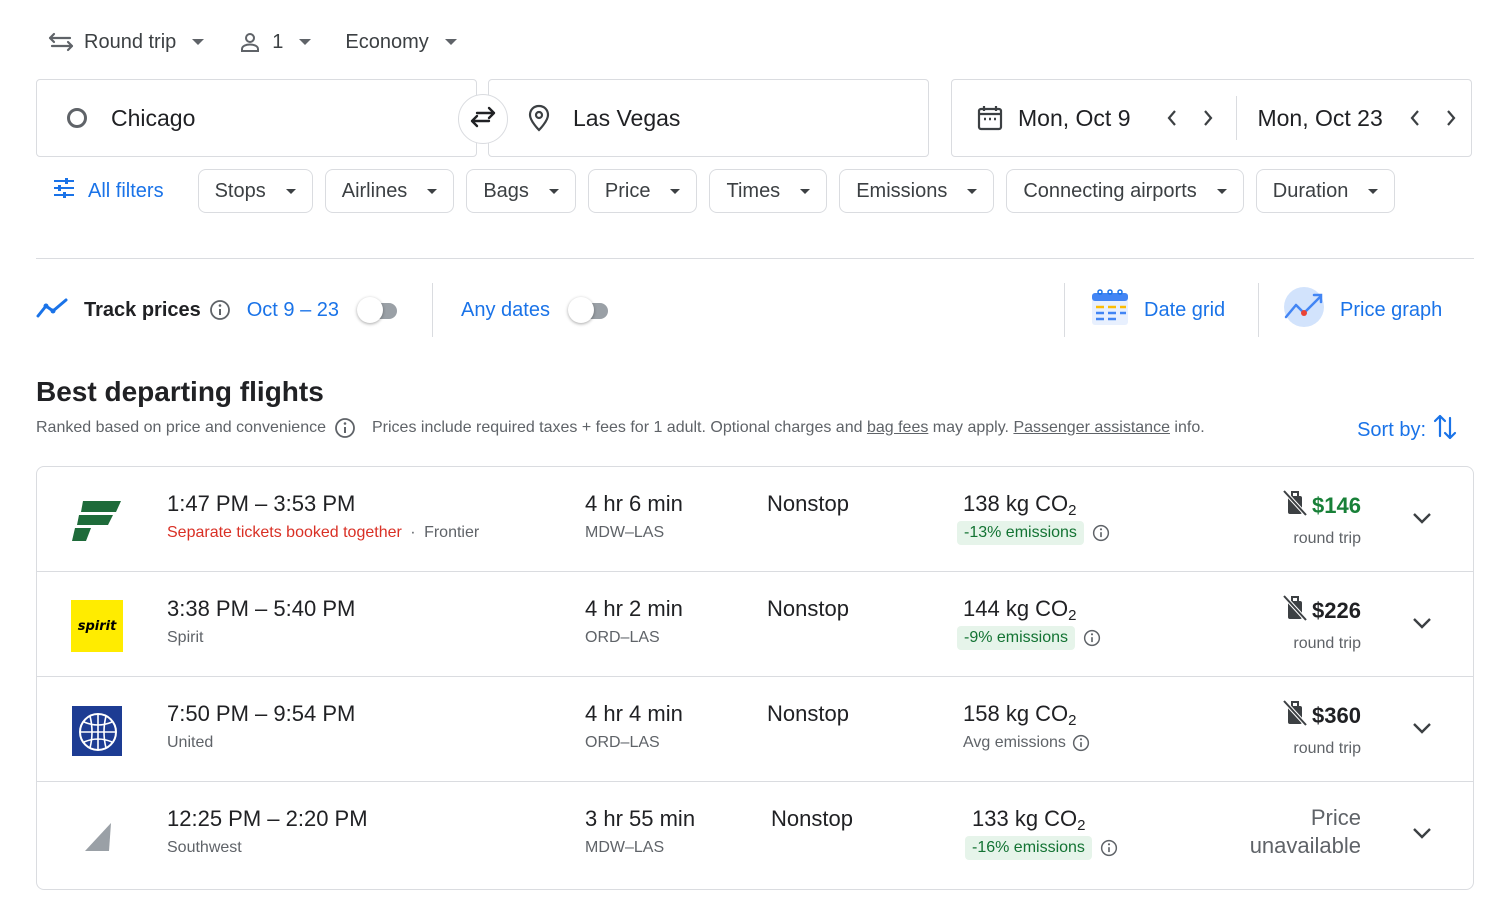 The width and height of the screenshot is (1500, 904). What do you see at coordinates (185, 638) in the screenshot?
I see `flight-airline-line: Spirit` at bounding box center [185, 638].